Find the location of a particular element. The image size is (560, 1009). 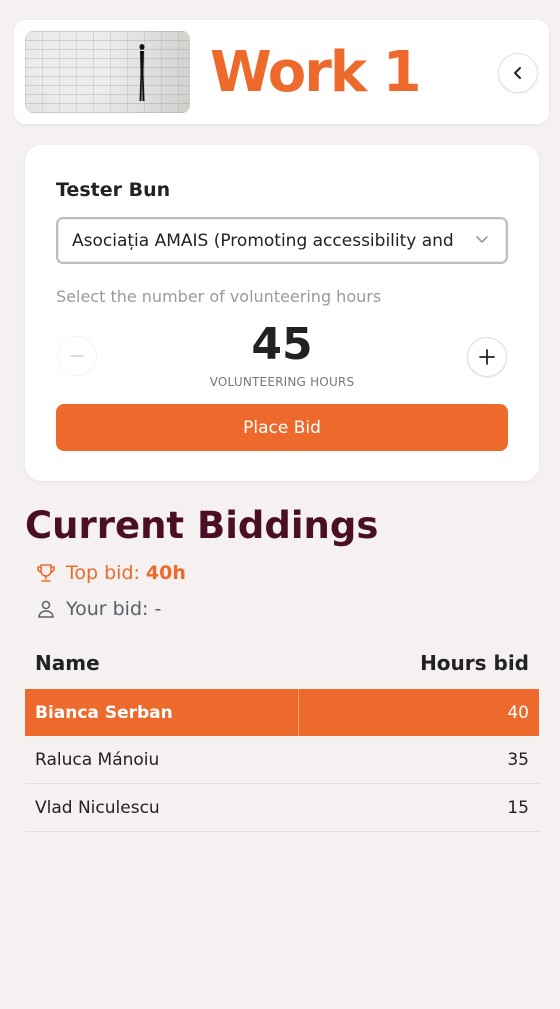

top-bid-row: Top bid: 40h is located at coordinates (110, 573).